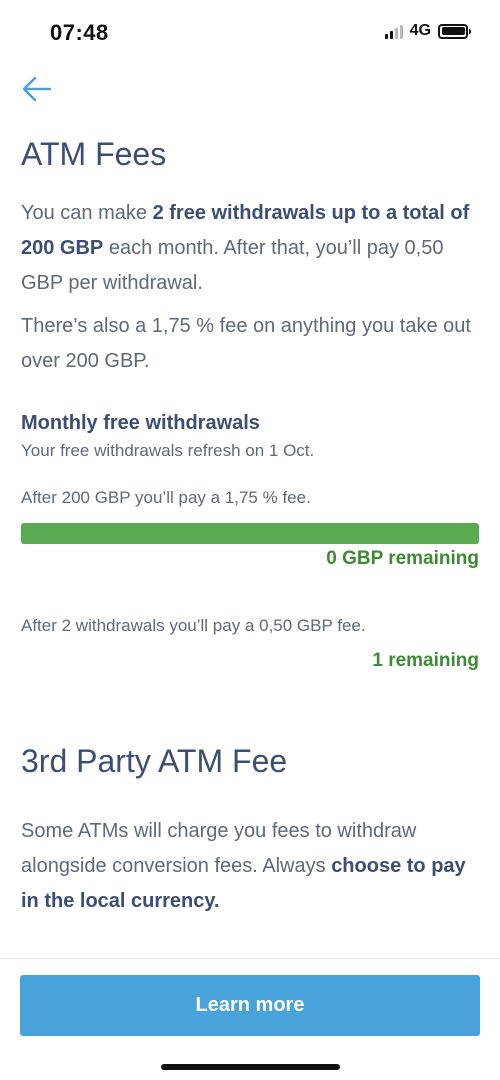 The width and height of the screenshot is (500, 1080). Describe the element at coordinates (154, 761) in the screenshot. I see `third-party-title: 3rd Party ATM Fee` at that location.